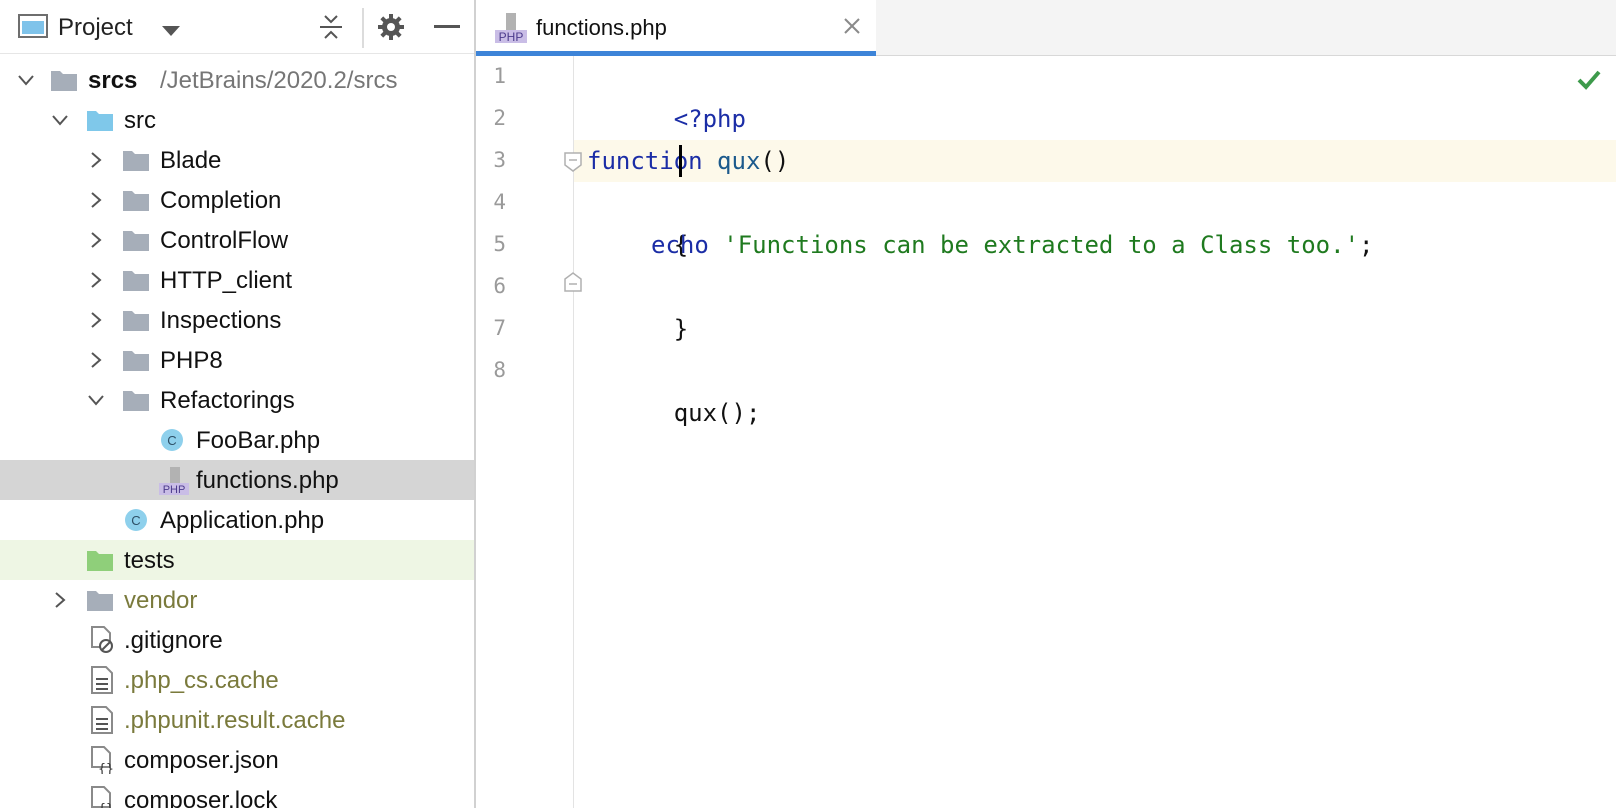  Describe the element at coordinates (191, 160) in the screenshot. I see `tree-node-label: Blade` at that location.